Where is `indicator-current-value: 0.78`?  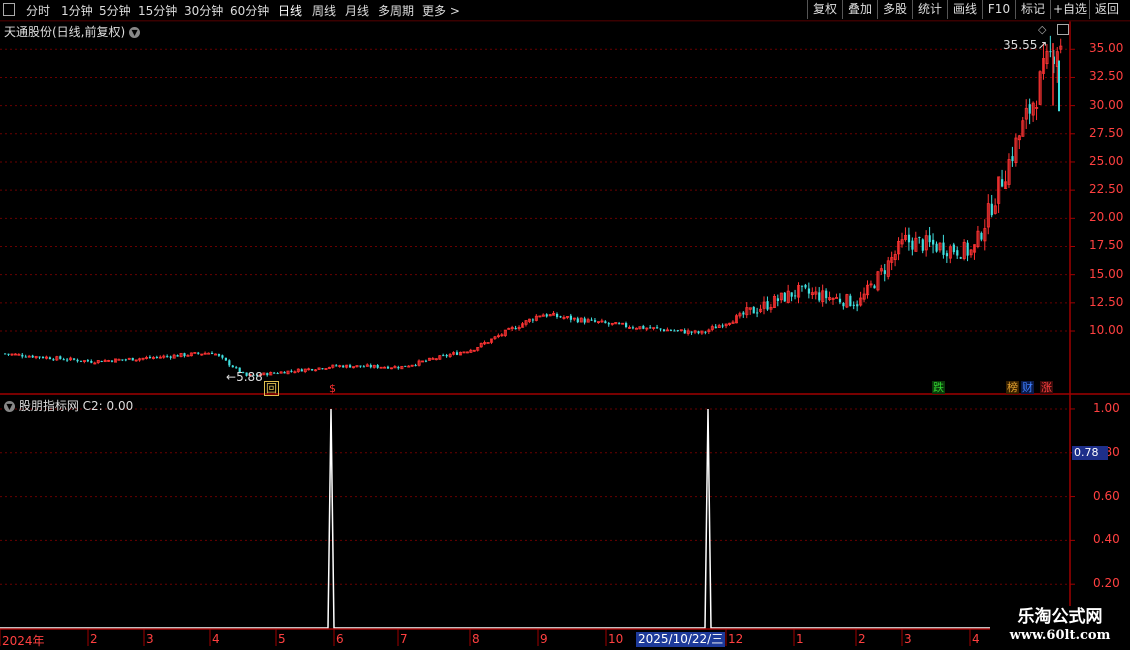 indicator-current-value: 0.78 is located at coordinates (1090, 453).